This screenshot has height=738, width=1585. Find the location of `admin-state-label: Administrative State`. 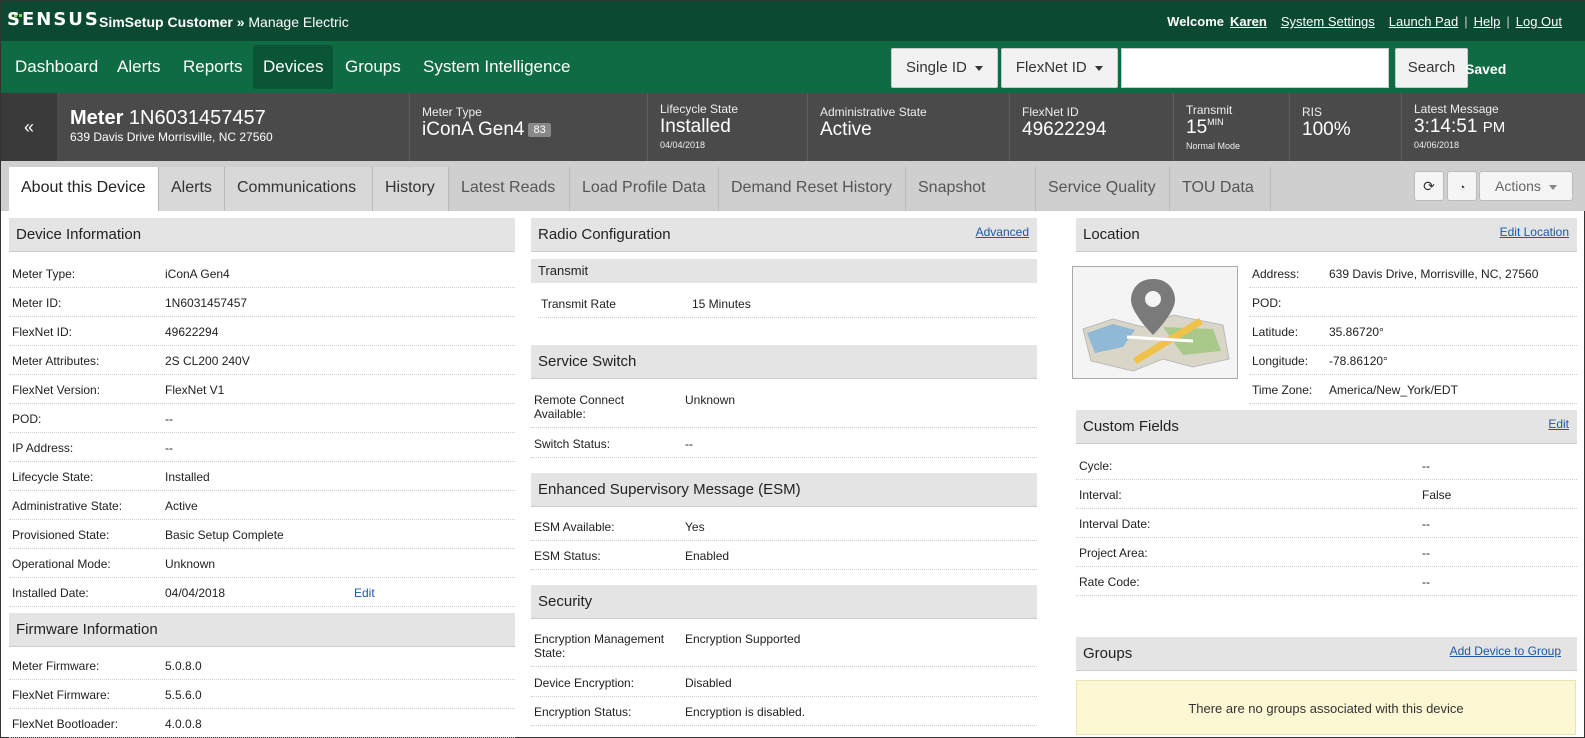

admin-state-label: Administrative State is located at coordinates (873, 112).